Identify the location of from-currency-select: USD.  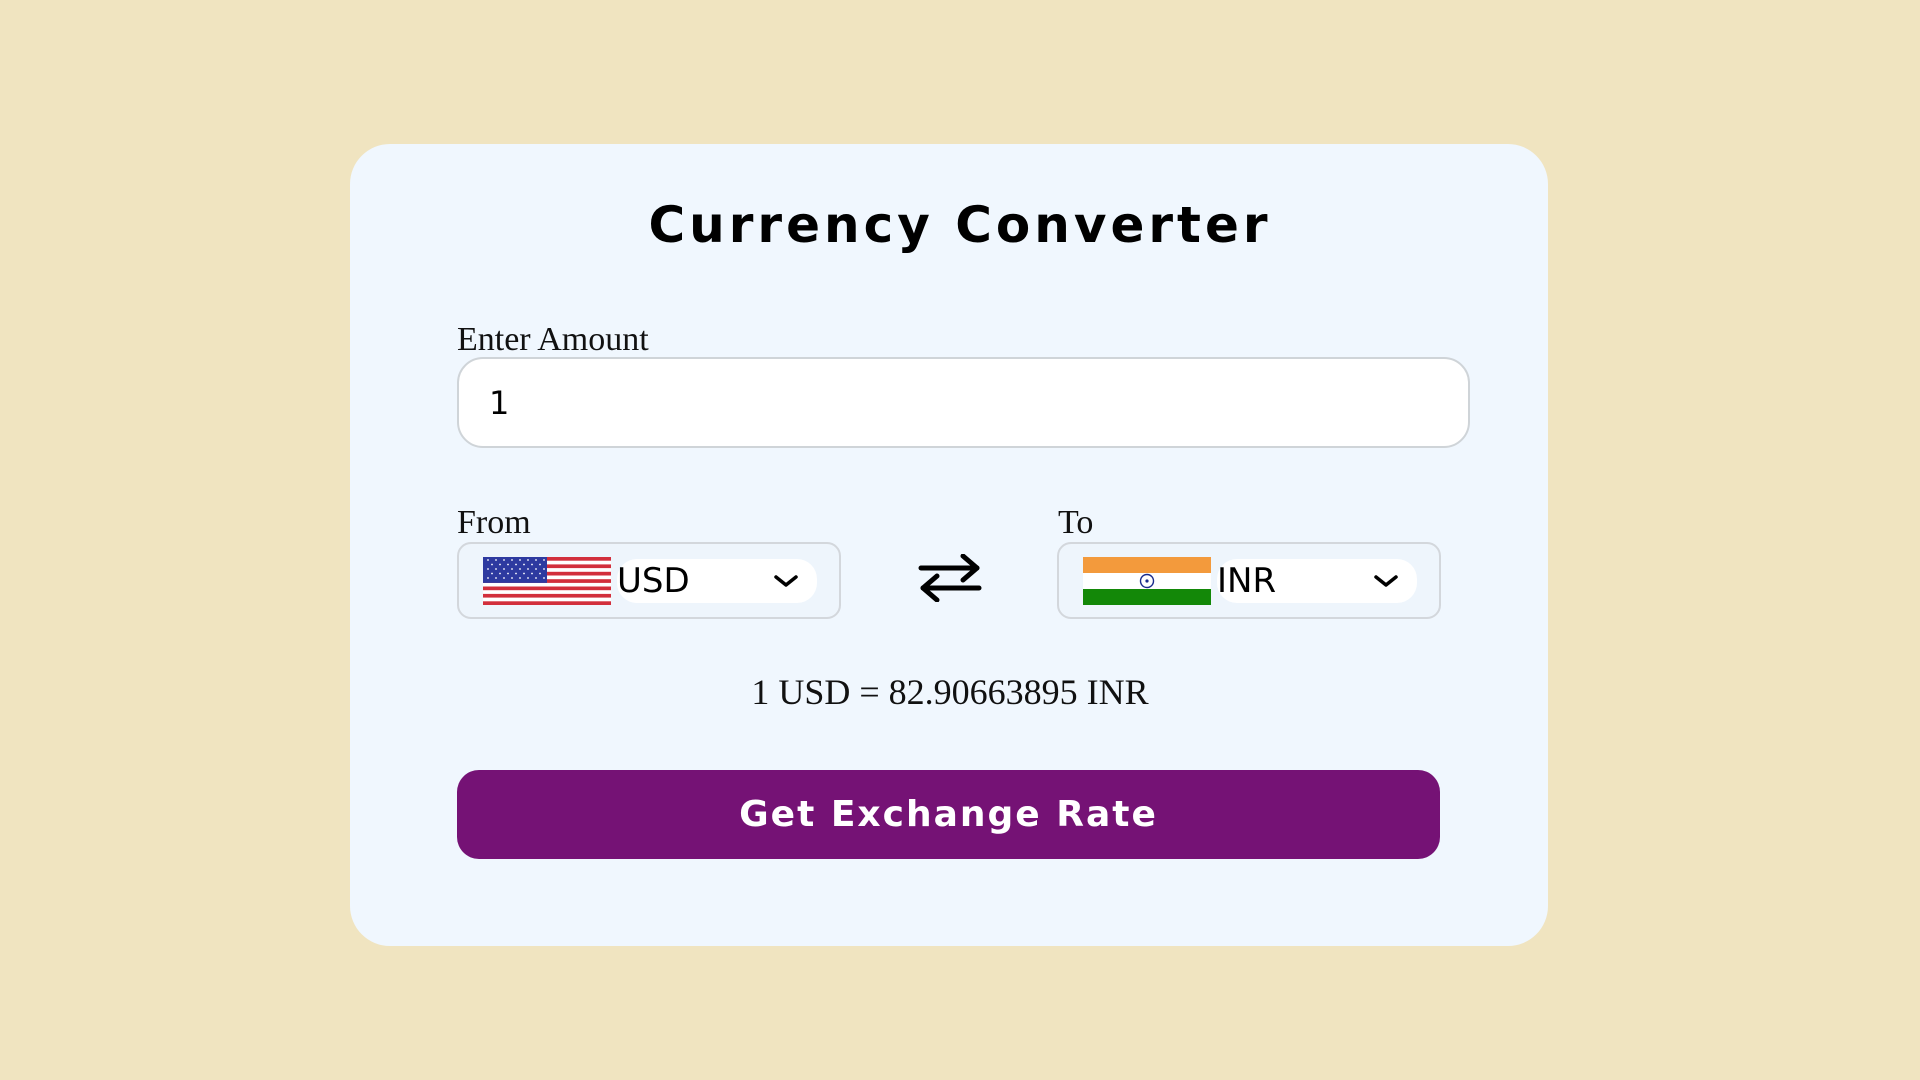
(649, 580).